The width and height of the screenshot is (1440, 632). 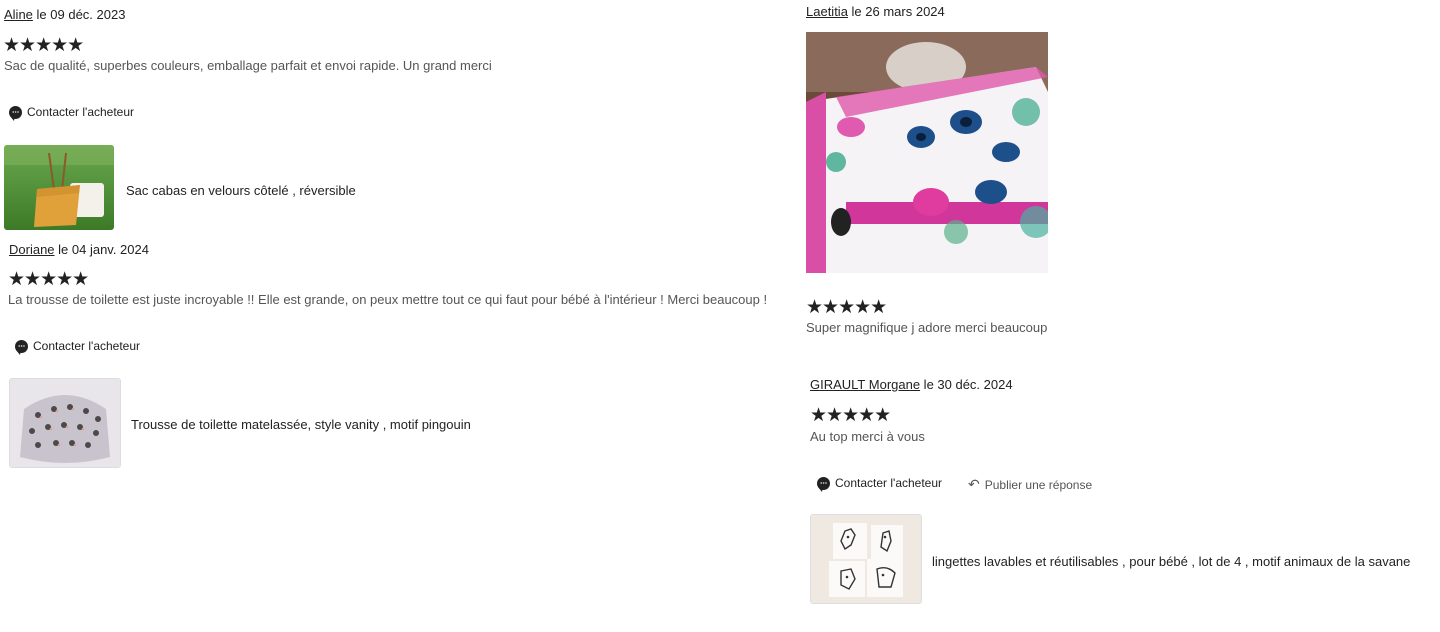 What do you see at coordinates (896, 11) in the screenshot?
I see `review-date: le 26 mars 2024` at bounding box center [896, 11].